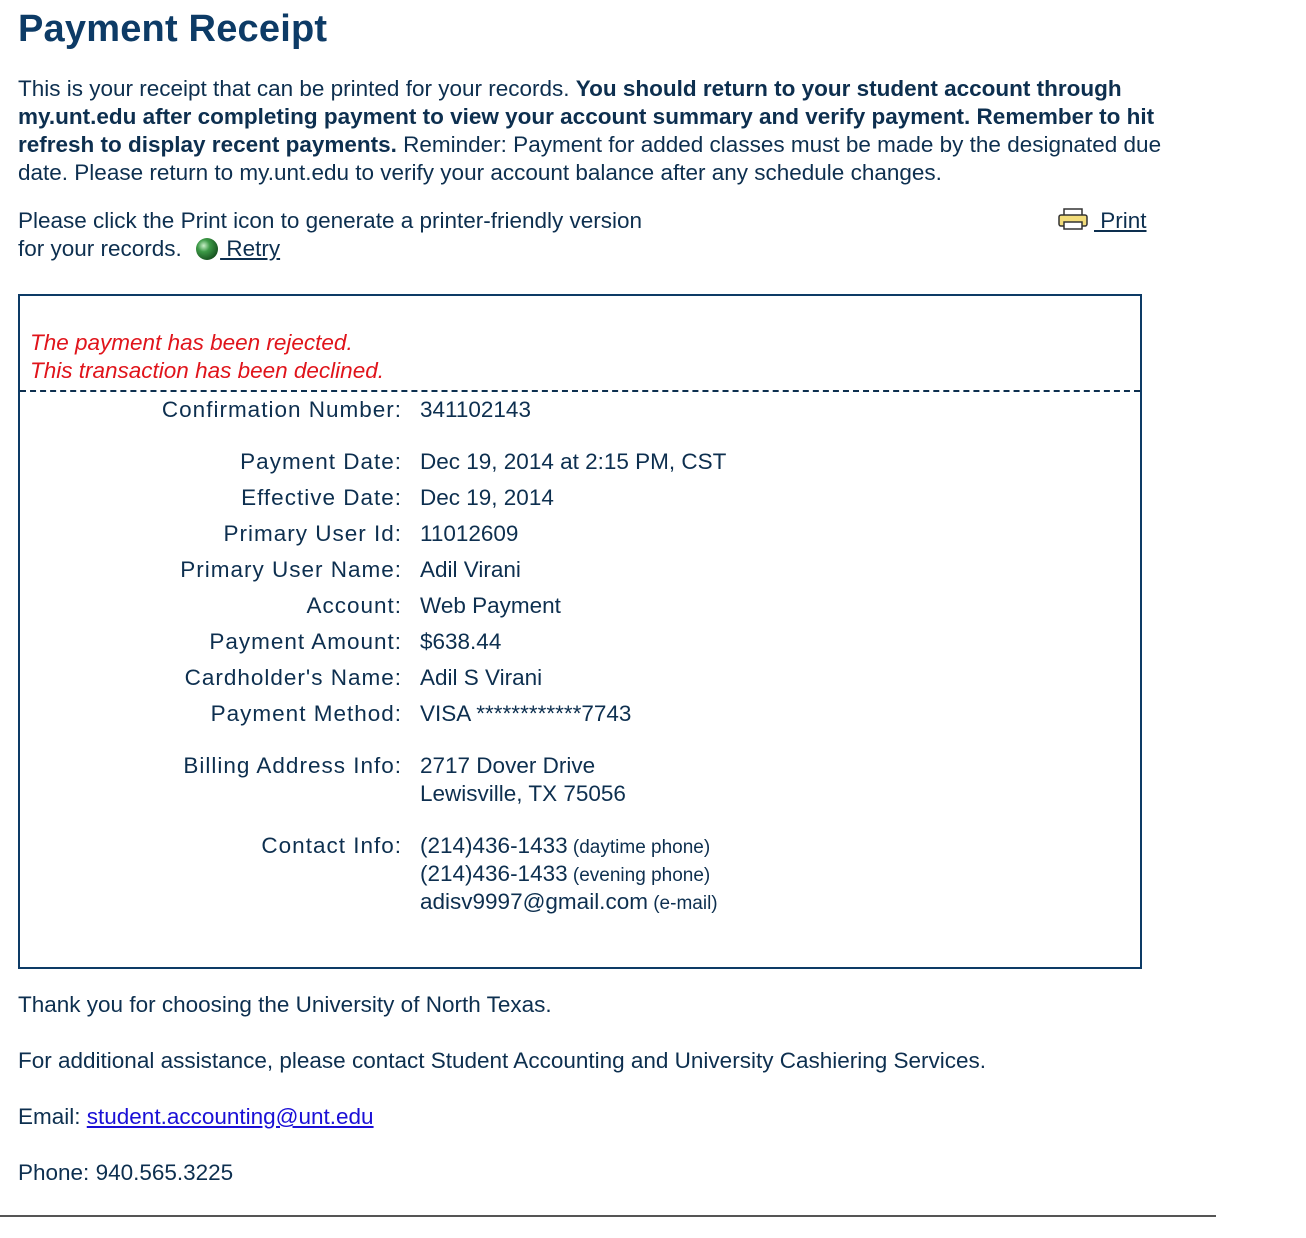 The image size is (1306, 1238). I want to click on email-line: Email: student.accounting@unt.edu, so click(196, 1117).